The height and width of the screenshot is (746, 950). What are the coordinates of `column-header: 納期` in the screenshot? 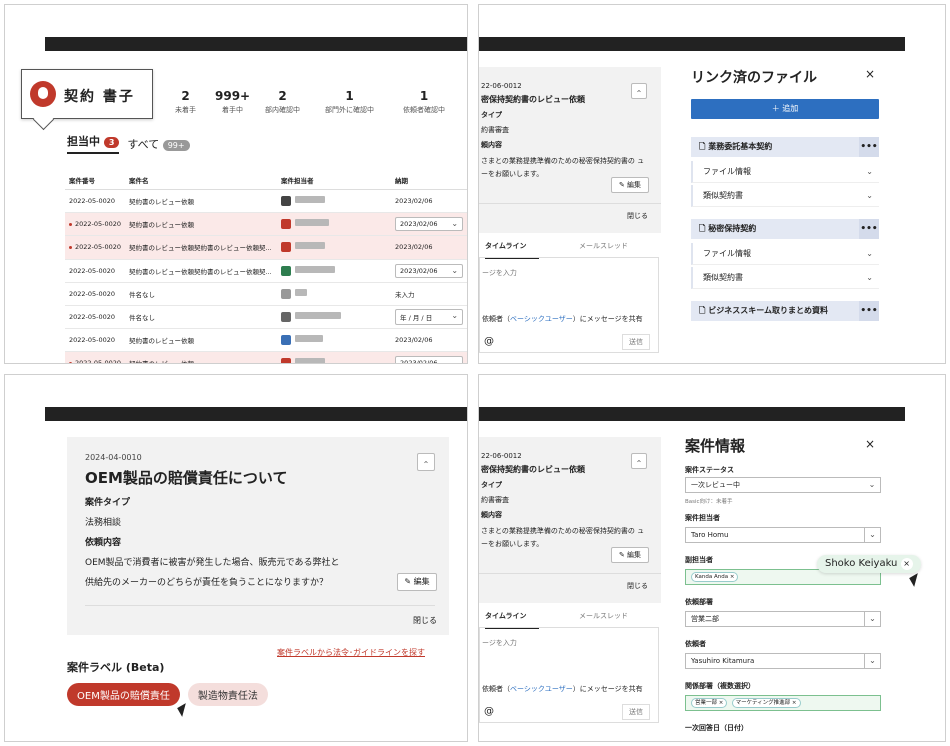 It's located at (429, 180).